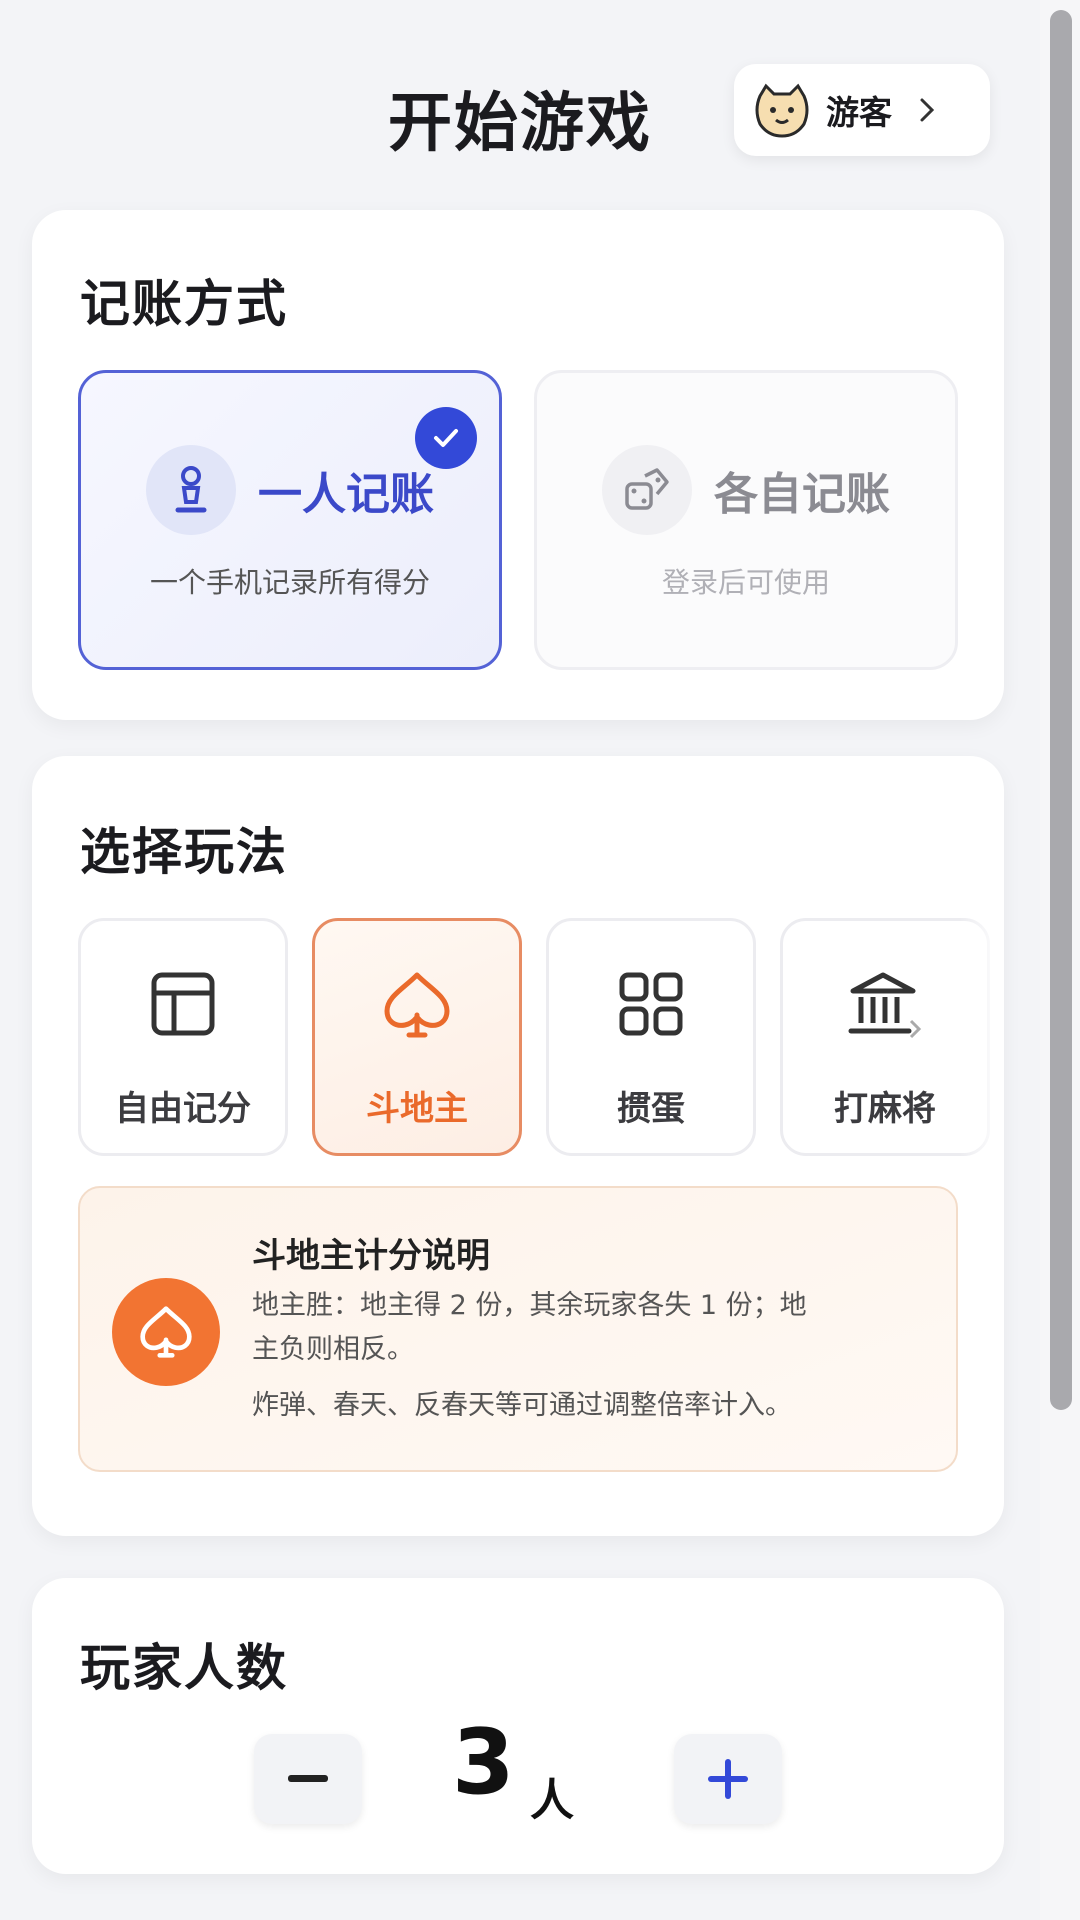 The width and height of the screenshot is (1080, 1920). What do you see at coordinates (927, 110) in the screenshot?
I see `chevron-right-icon` at bounding box center [927, 110].